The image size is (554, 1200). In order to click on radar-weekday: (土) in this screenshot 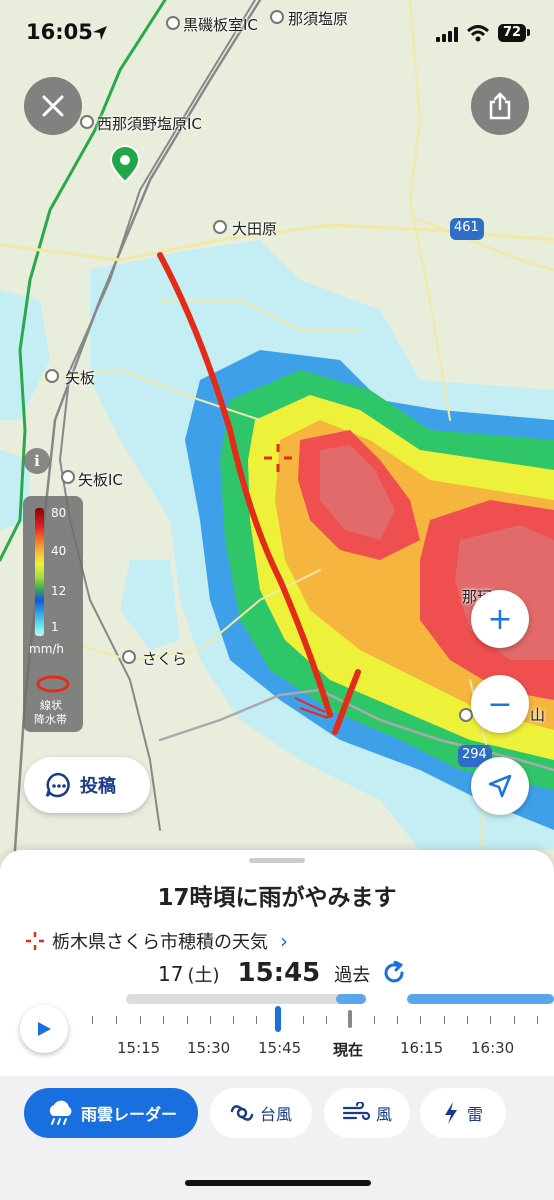, I will do `click(203, 975)`.